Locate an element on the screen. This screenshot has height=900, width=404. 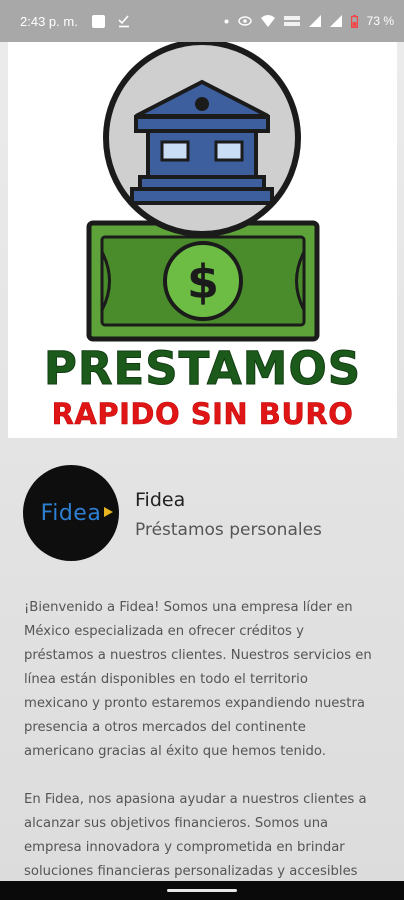
app-name: Fidea is located at coordinates (160, 500).